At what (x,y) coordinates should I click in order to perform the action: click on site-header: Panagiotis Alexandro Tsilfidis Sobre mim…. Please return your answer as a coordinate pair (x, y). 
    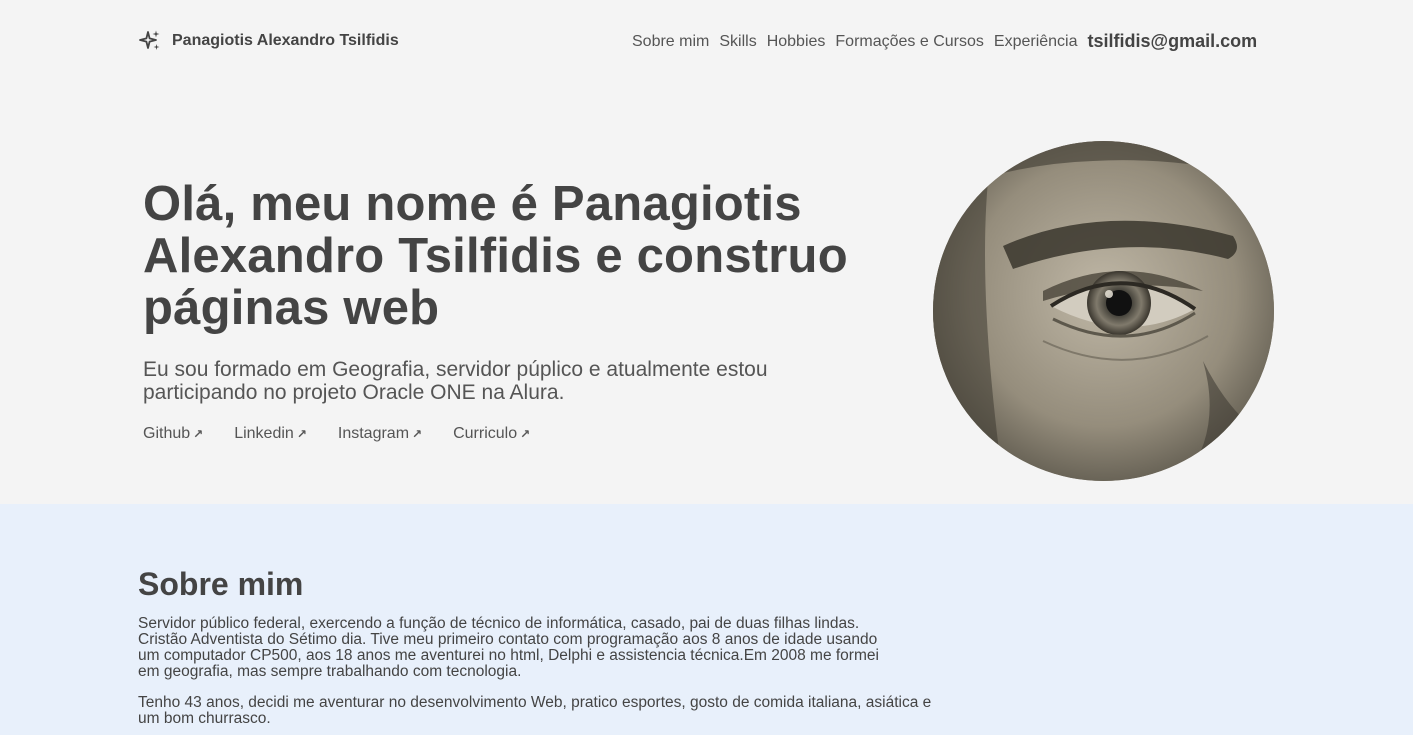
    Looking at the image, I should click on (706, 42).